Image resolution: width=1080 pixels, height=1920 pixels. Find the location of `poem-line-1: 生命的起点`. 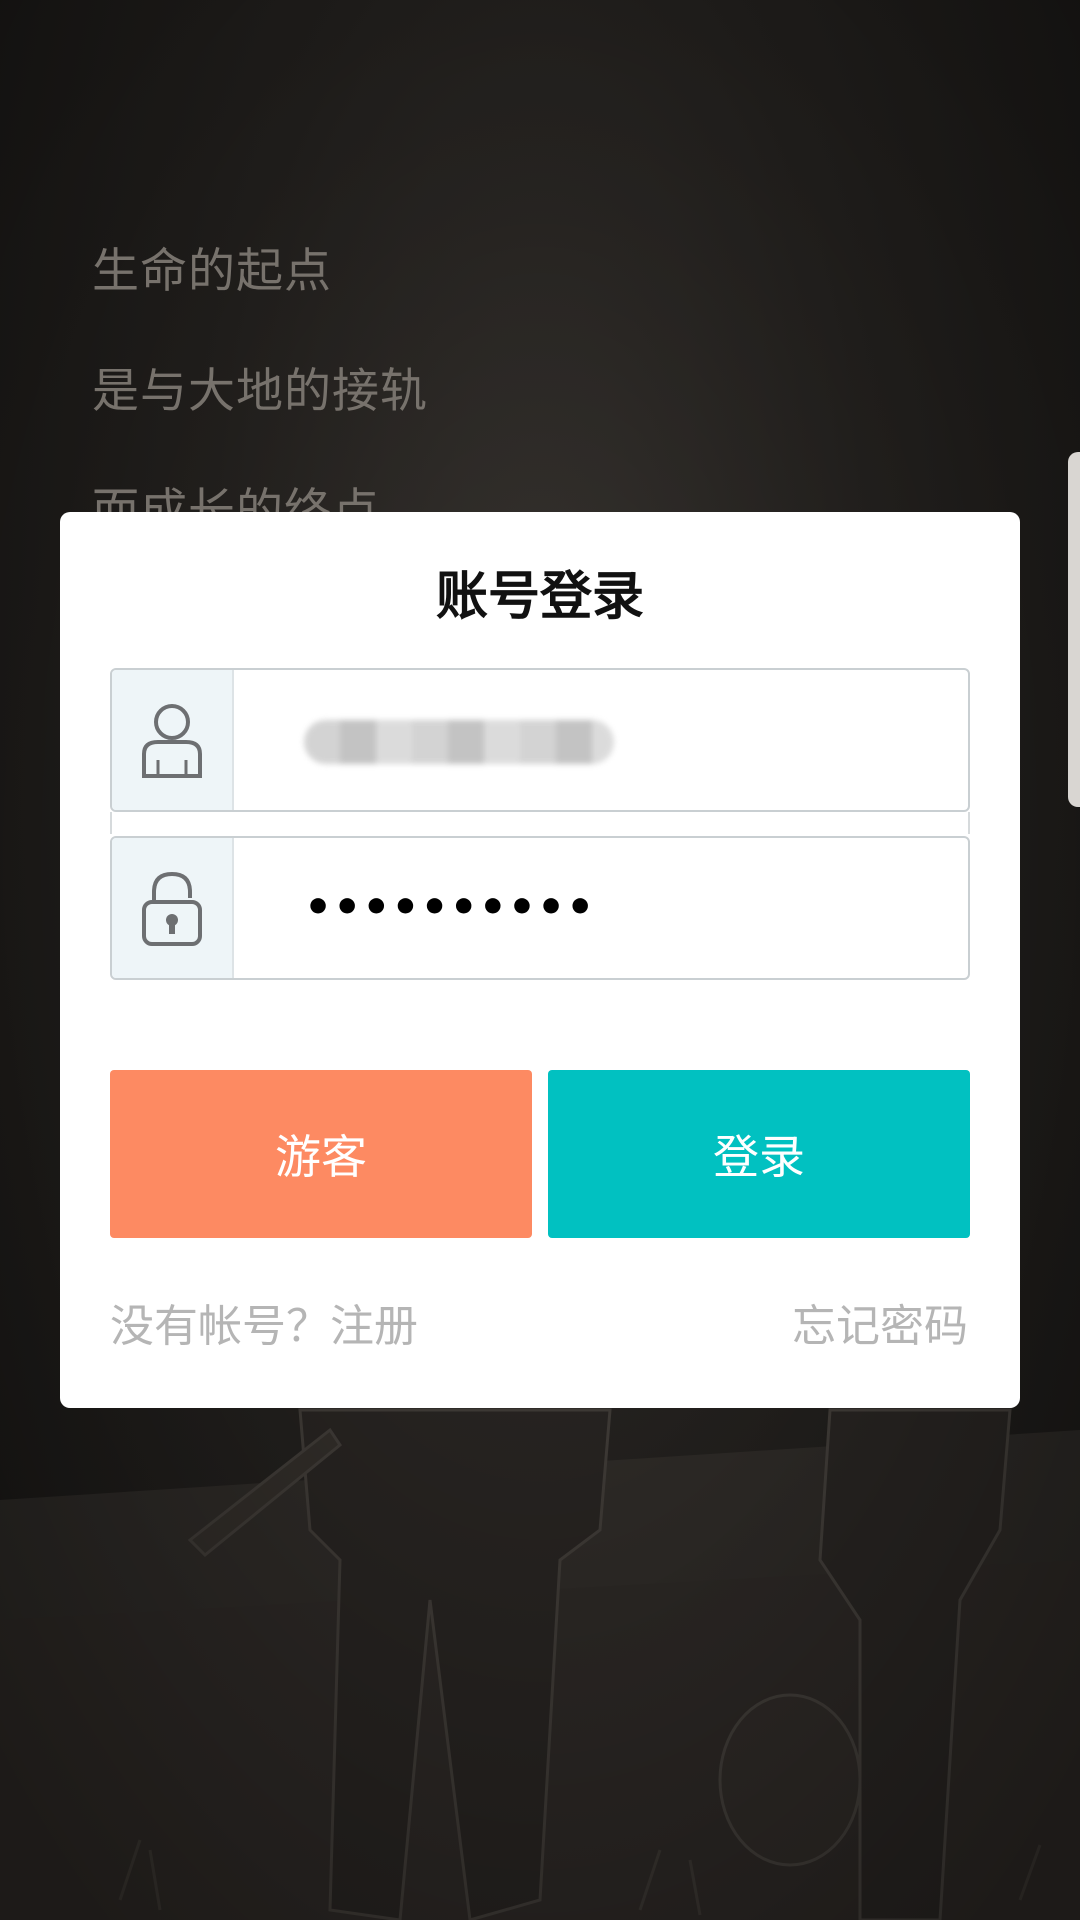

poem-line-1: 生命的起点 is located at coordinates (212, 271).